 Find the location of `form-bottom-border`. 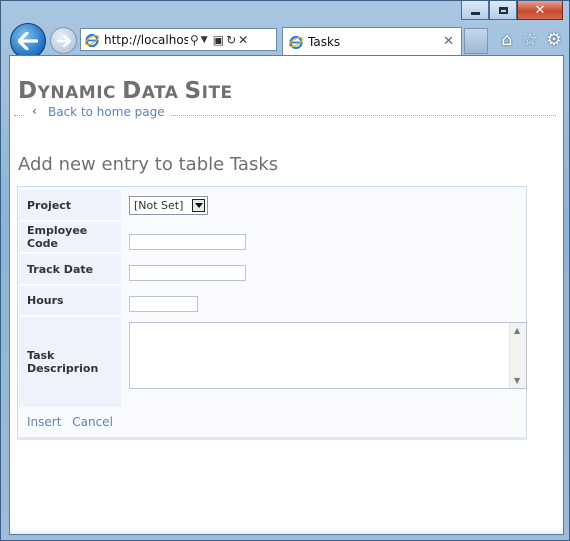

form-bottom-border is located at coordinates (272, 438).